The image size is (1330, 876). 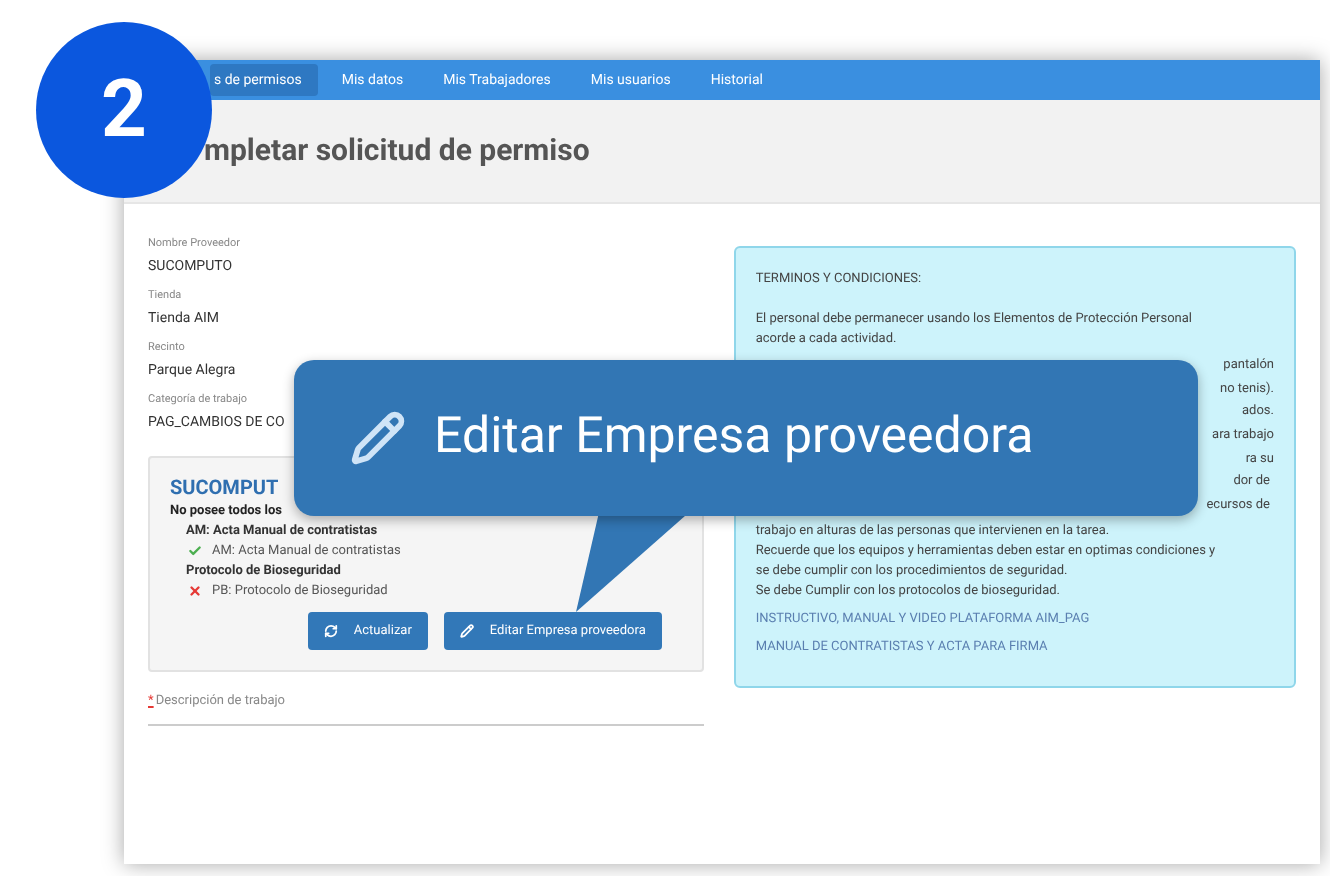 What do you see at coordinates (734, 438) in the screenshot?
I see `callout-text: Editar Empresa proveedora` at bounding box center [734, 438].